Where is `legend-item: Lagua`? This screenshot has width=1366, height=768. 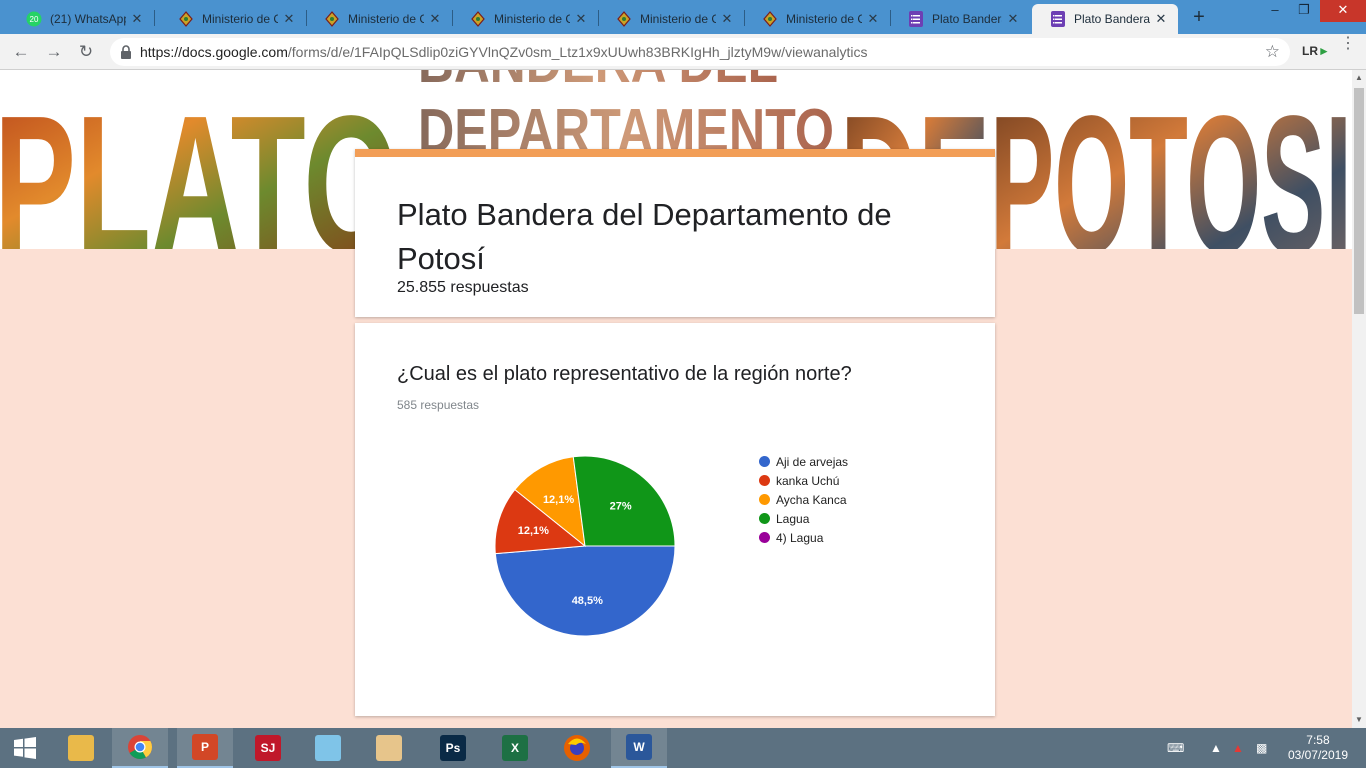 legend-item: Lagua is located at coordinates (803, 518).